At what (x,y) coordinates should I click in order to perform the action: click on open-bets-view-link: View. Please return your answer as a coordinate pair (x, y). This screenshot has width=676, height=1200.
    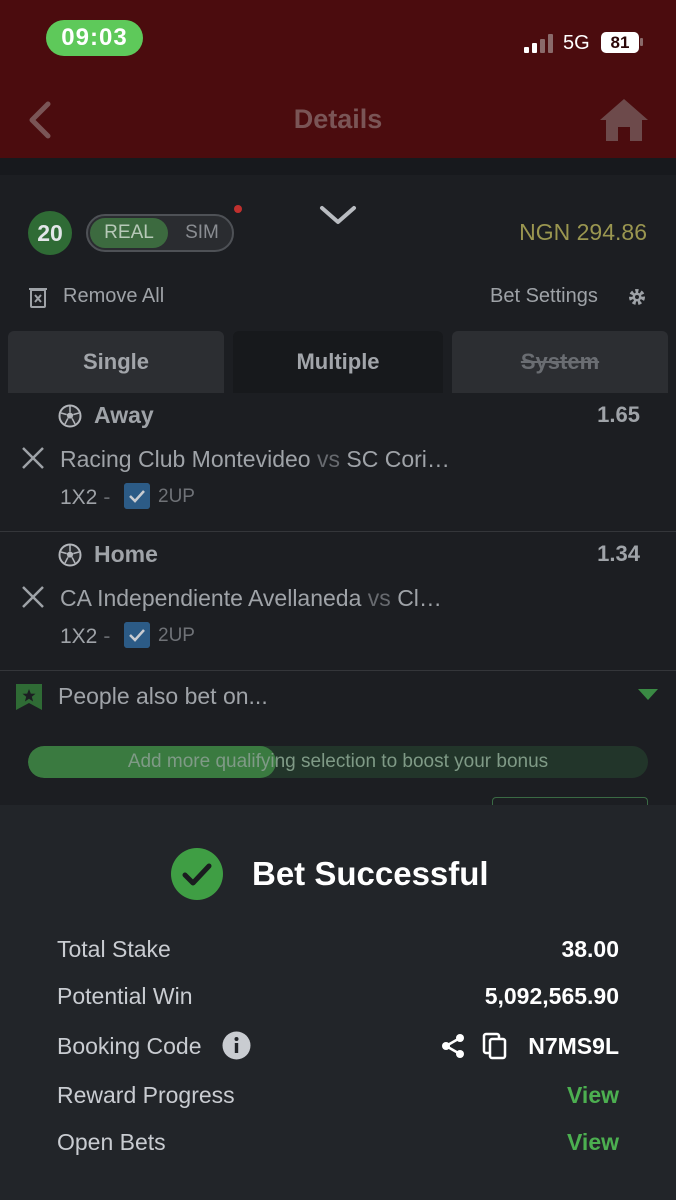
    Looking at the image, I should click on (593, 1142).